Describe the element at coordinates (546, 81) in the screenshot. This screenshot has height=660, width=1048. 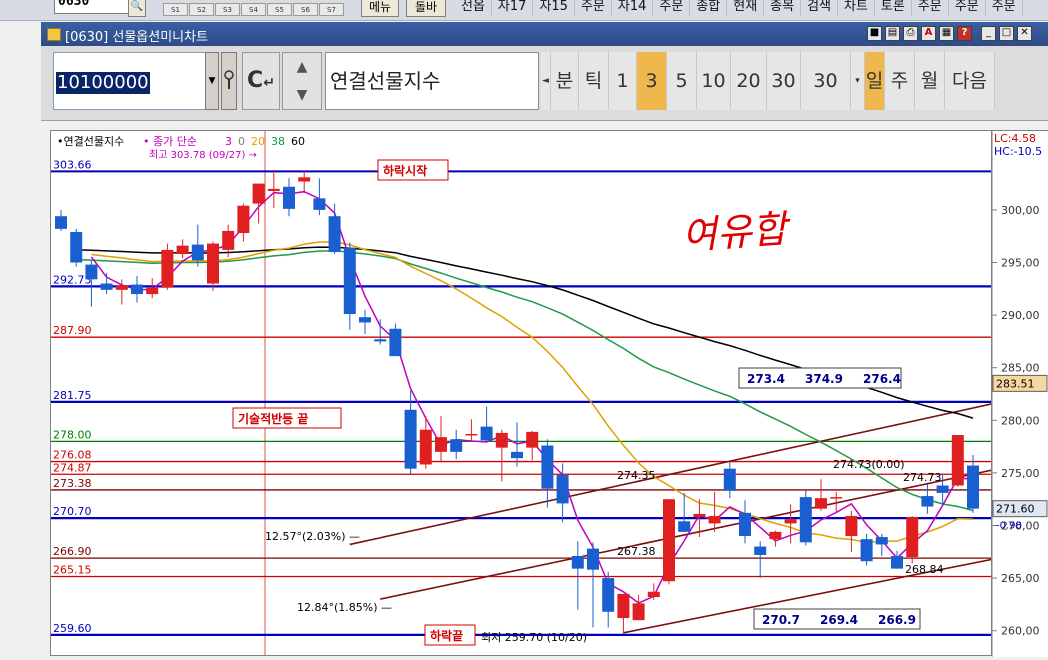
I see `chevron-left-icon: ◄` at that location.